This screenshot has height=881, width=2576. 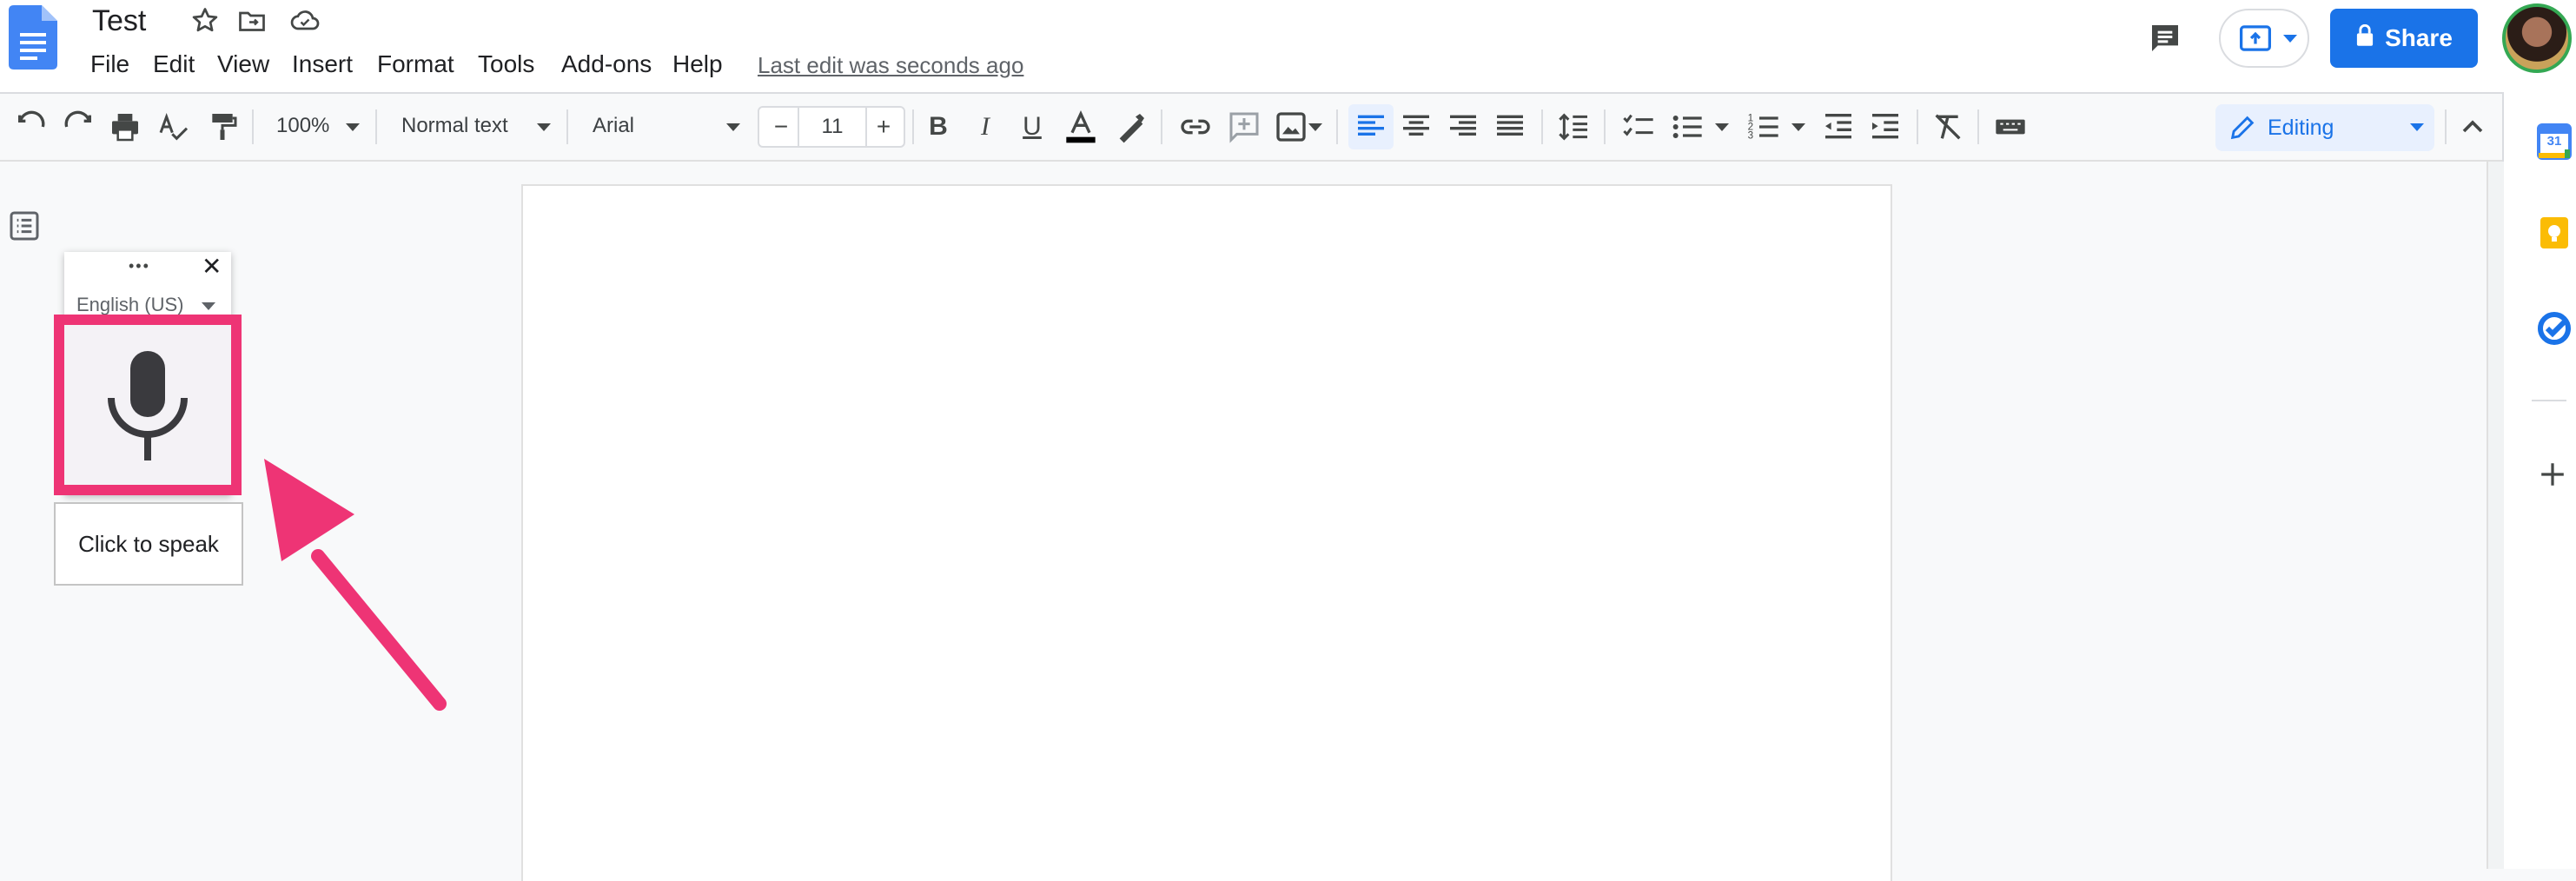 I want to click on editing-dropdown-icon, so click(x=2417, y=127).